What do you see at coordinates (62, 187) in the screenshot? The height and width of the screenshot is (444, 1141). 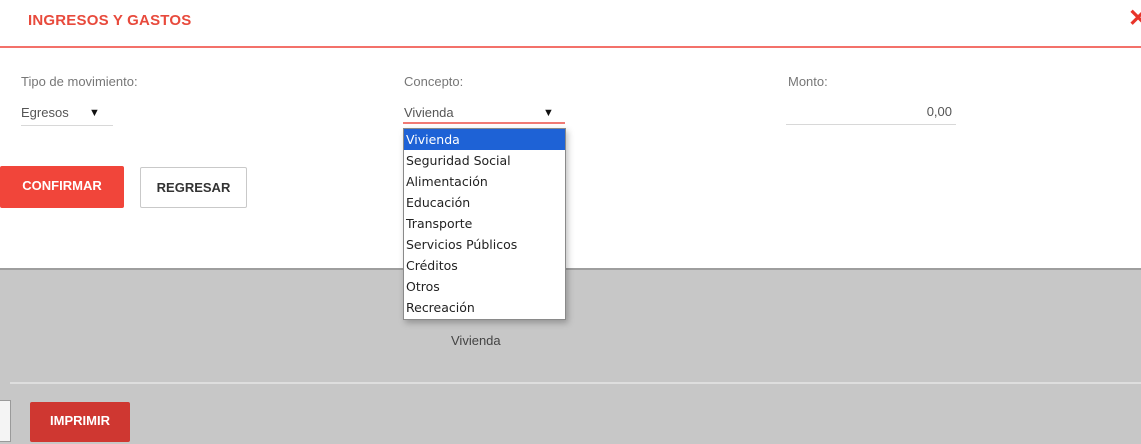 I see `confirm-button: CONFIRMAR` at bounding box center [62, 187].